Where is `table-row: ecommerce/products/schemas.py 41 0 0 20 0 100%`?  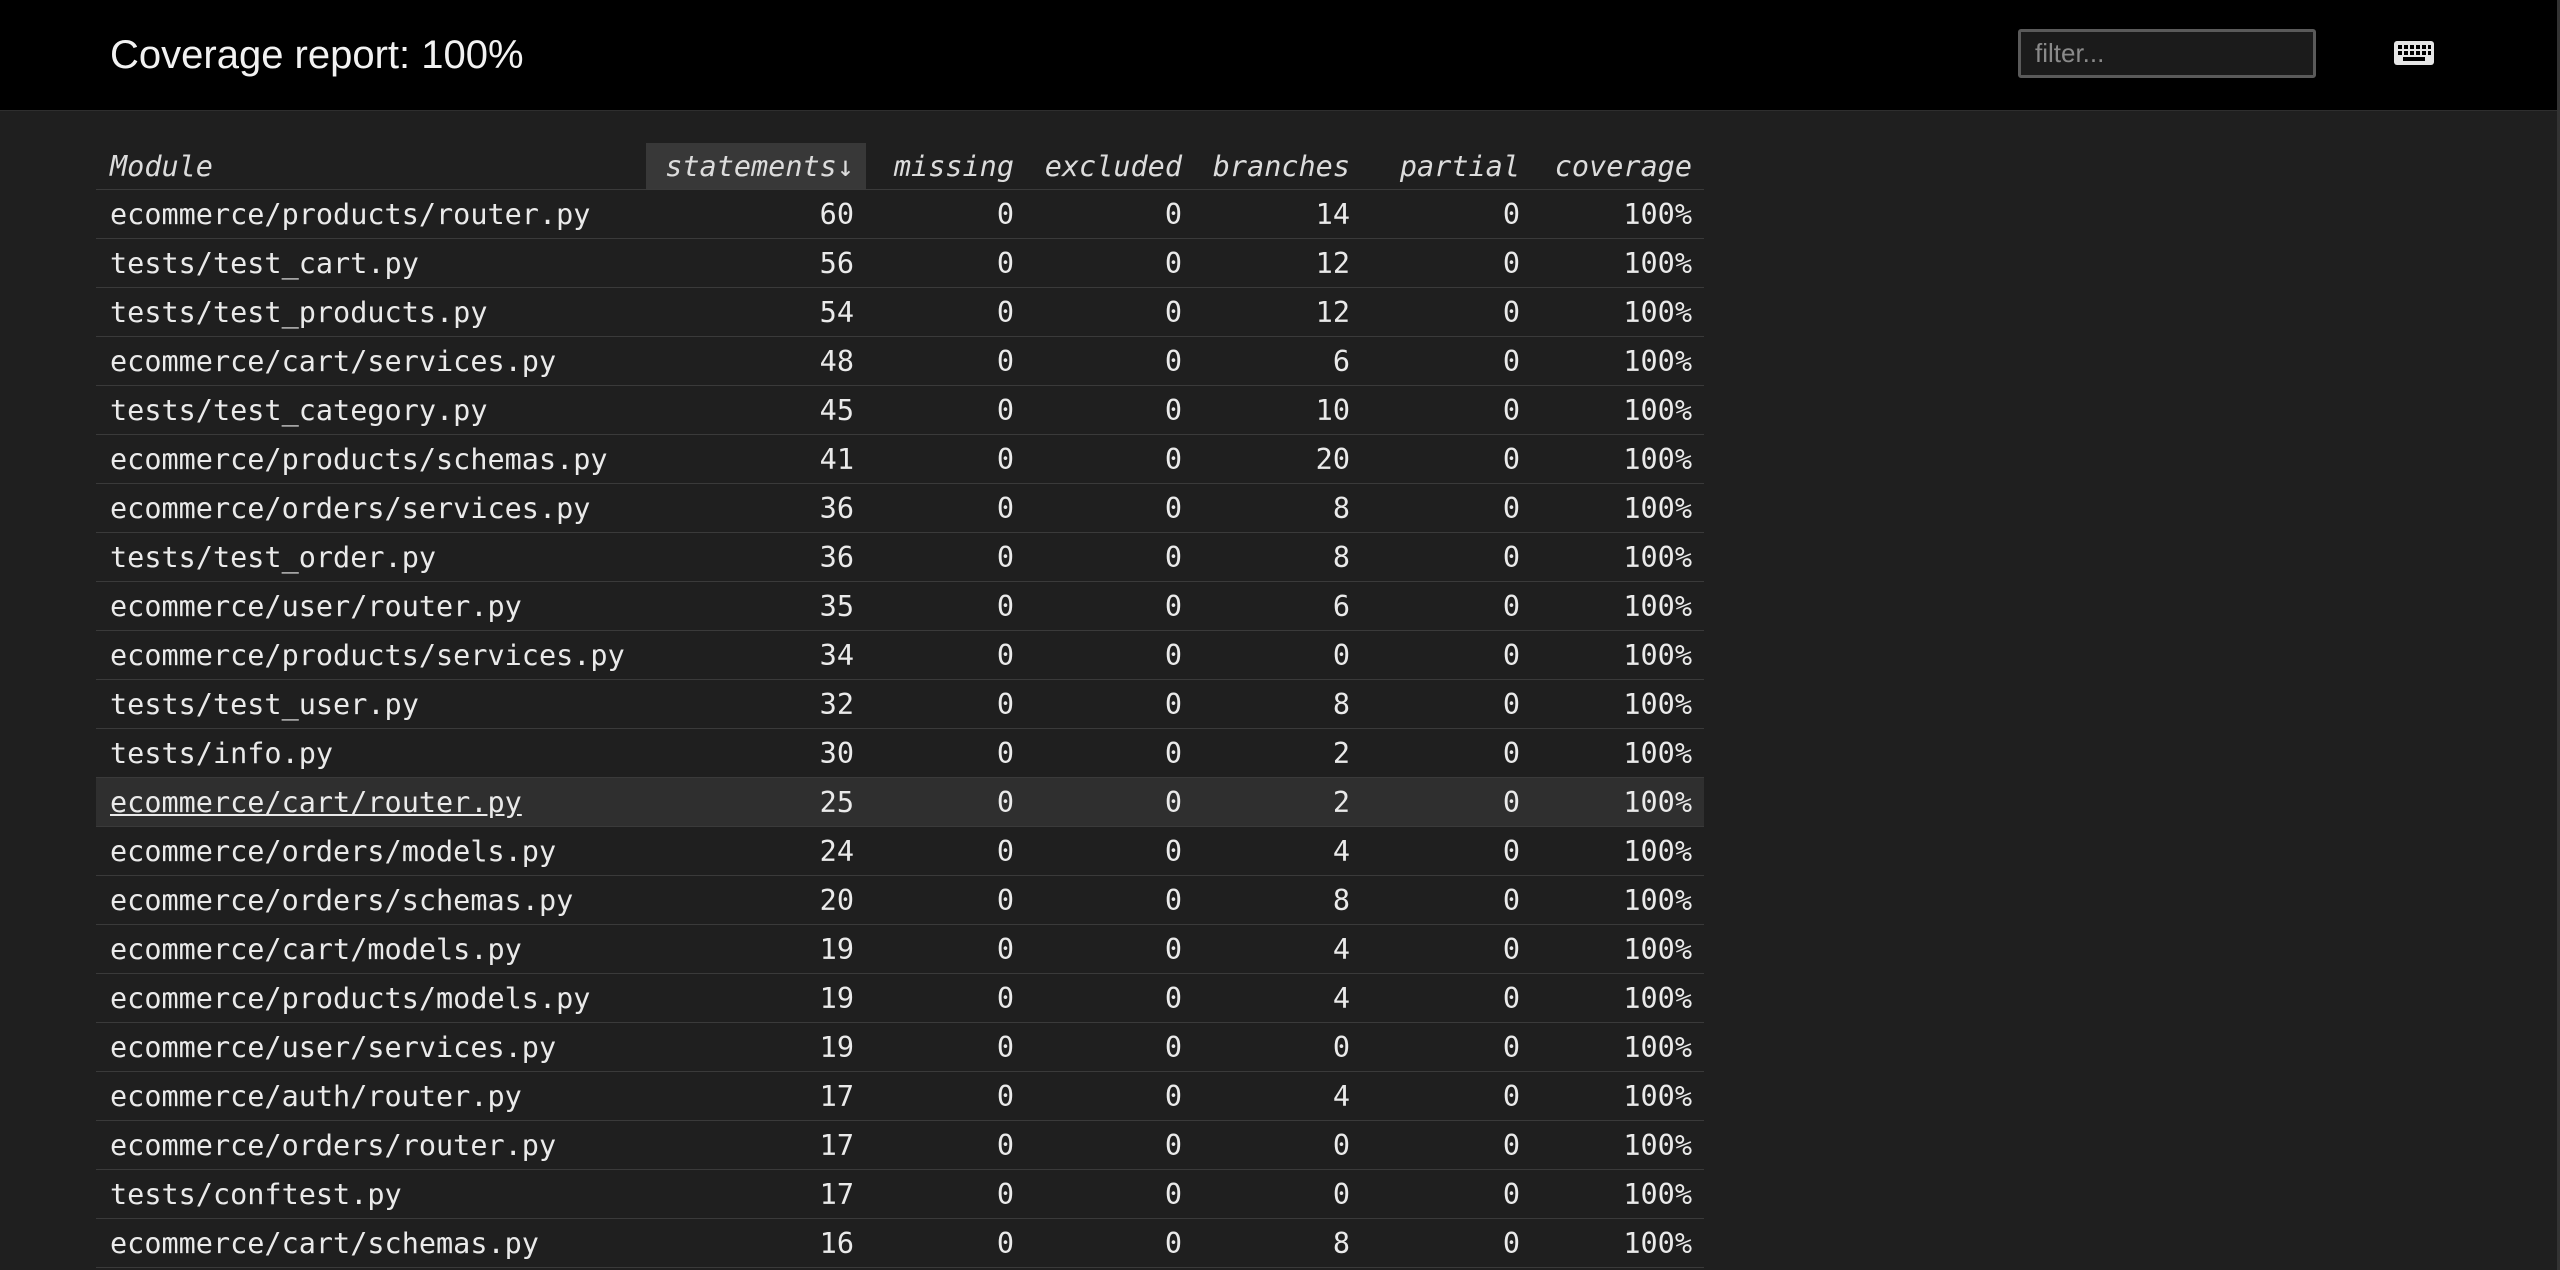
table-row: ecommerce/products/schemas.py 41 0 0 20 0 100% is located at coordinates (900, 459).